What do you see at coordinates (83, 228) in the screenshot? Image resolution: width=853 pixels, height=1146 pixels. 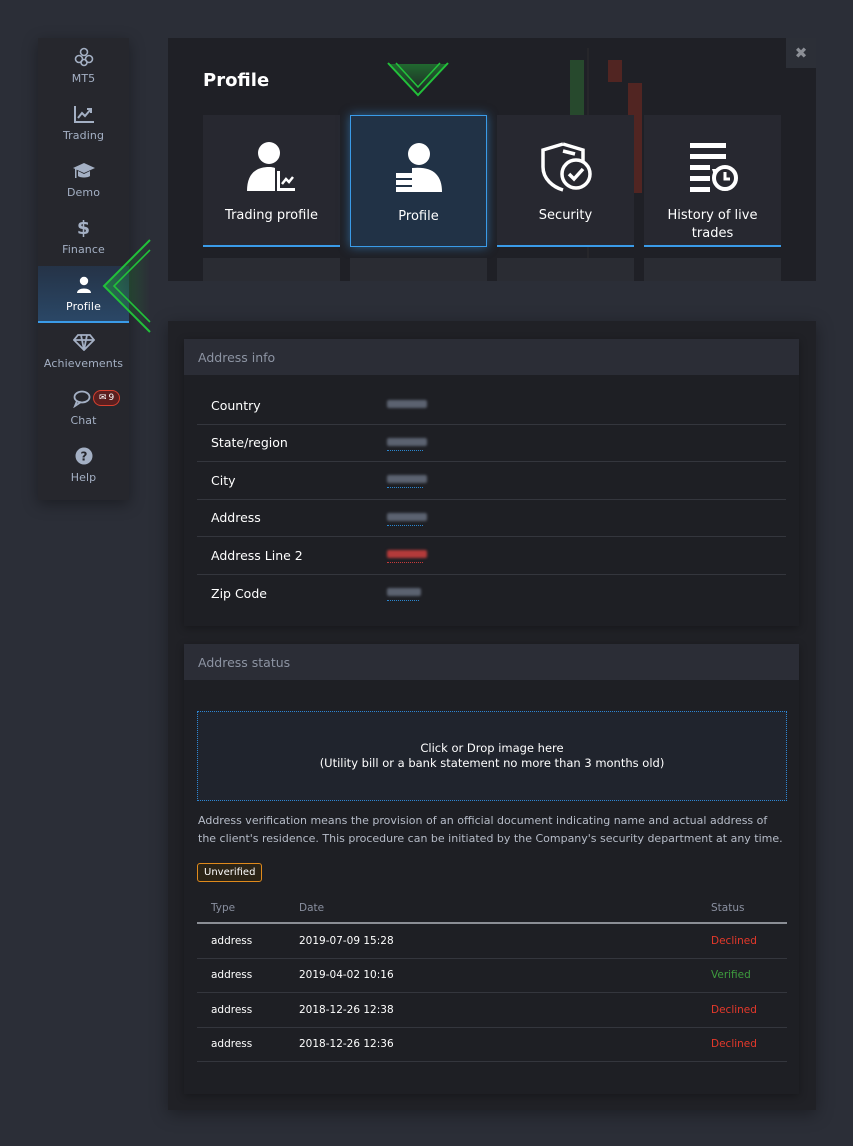 I see `dollar-icon: $` at bounding box center [83, 228].